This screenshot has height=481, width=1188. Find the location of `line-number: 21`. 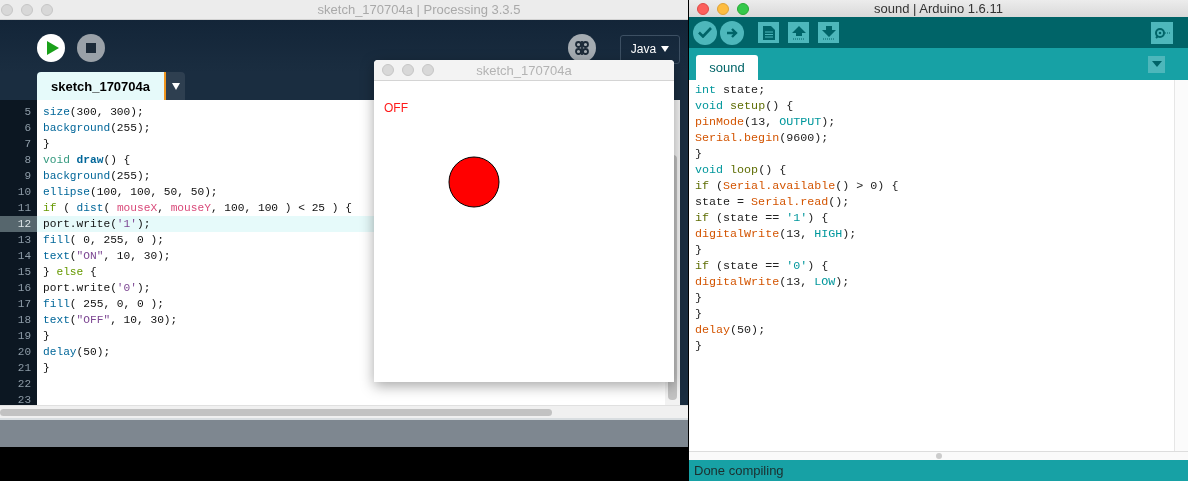

line-number: 21 is located at coordinates (24, 368).